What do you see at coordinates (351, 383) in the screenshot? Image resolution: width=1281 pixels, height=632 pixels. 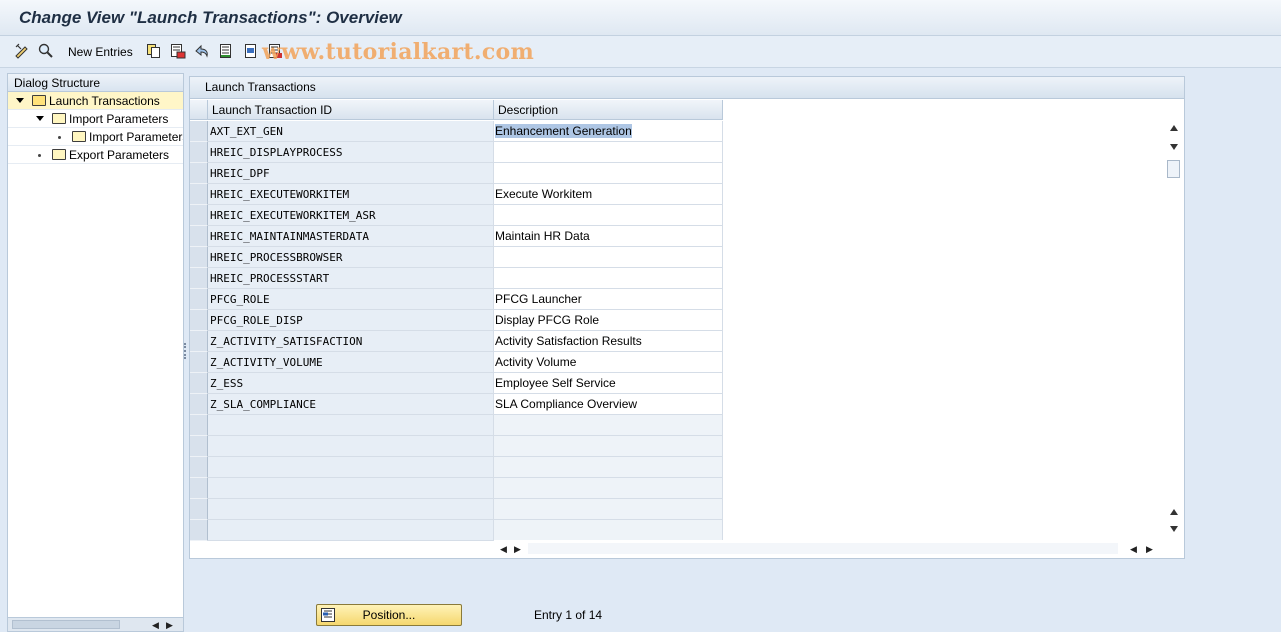 I see `cell-launch-transaction-id: Z_ESS` at bounding box center [351, 383].